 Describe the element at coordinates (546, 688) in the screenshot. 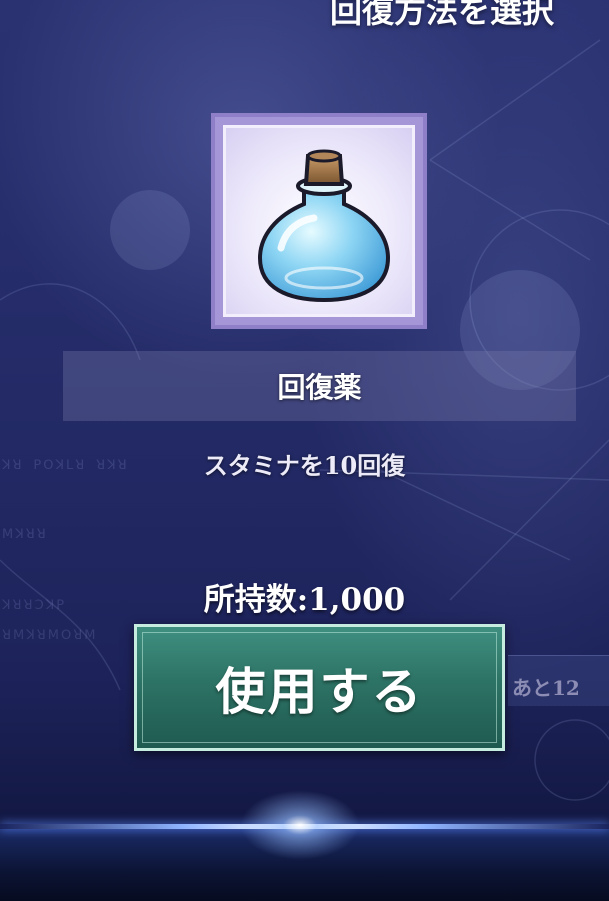

I see `side-panel-text: あと12` at that location.